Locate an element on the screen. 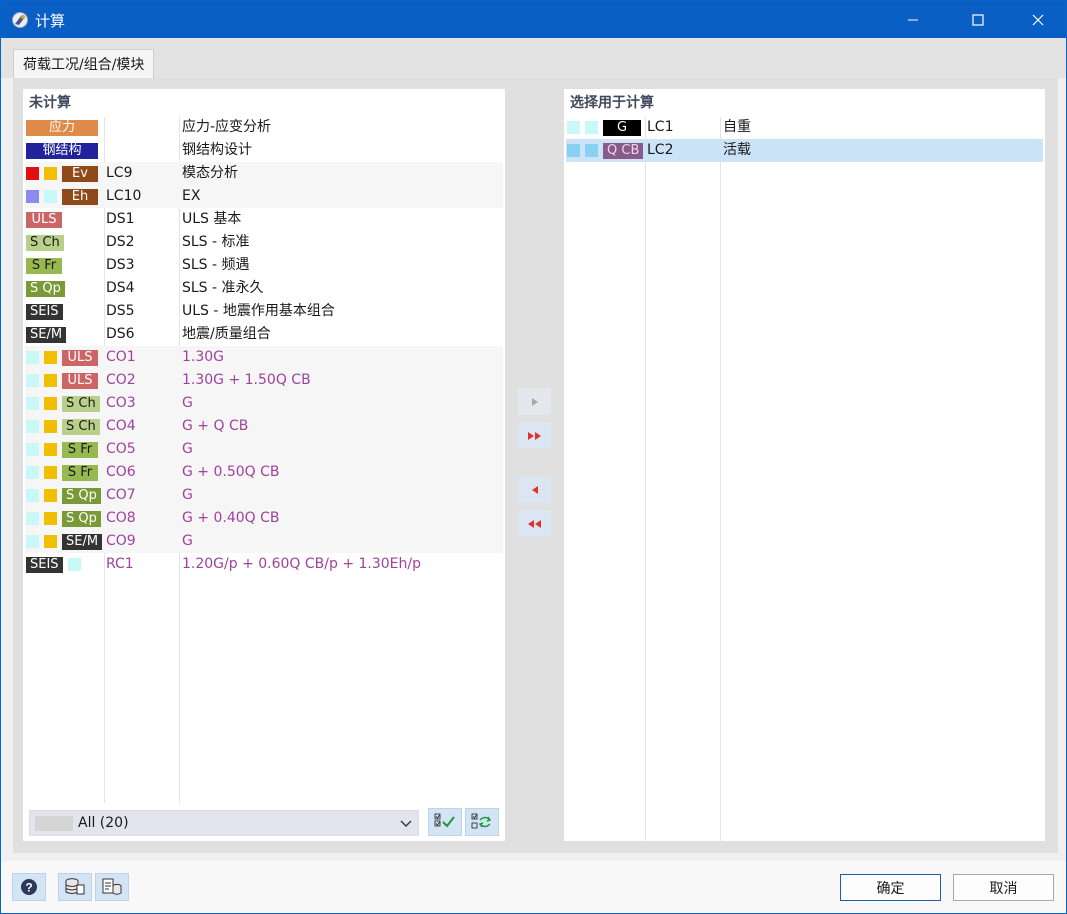 The height and width of the screenshot is (914, 1067). close-button is located at coordinates (1038, 19).